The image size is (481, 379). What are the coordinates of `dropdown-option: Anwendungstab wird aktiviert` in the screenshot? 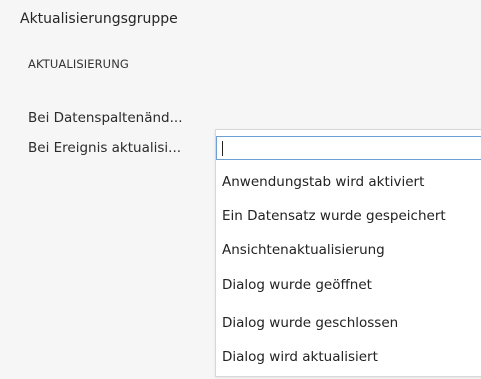 It's located at (323, 182).